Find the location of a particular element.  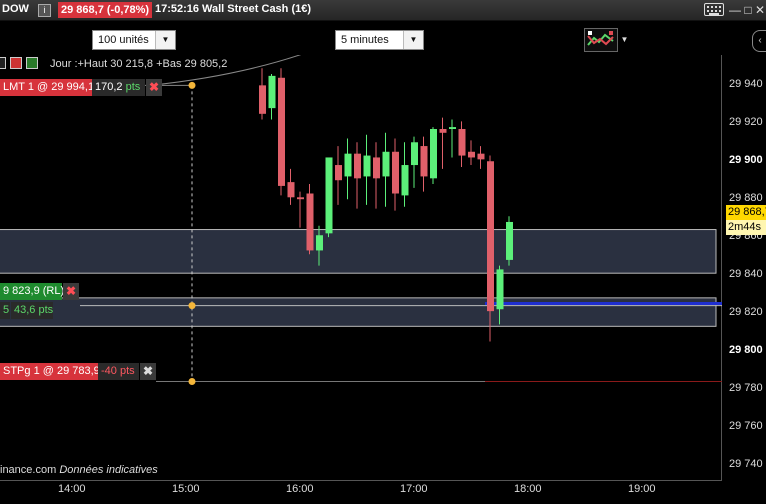

stop-order-pts-value: 43,6 is located at coordinates (25, 310).